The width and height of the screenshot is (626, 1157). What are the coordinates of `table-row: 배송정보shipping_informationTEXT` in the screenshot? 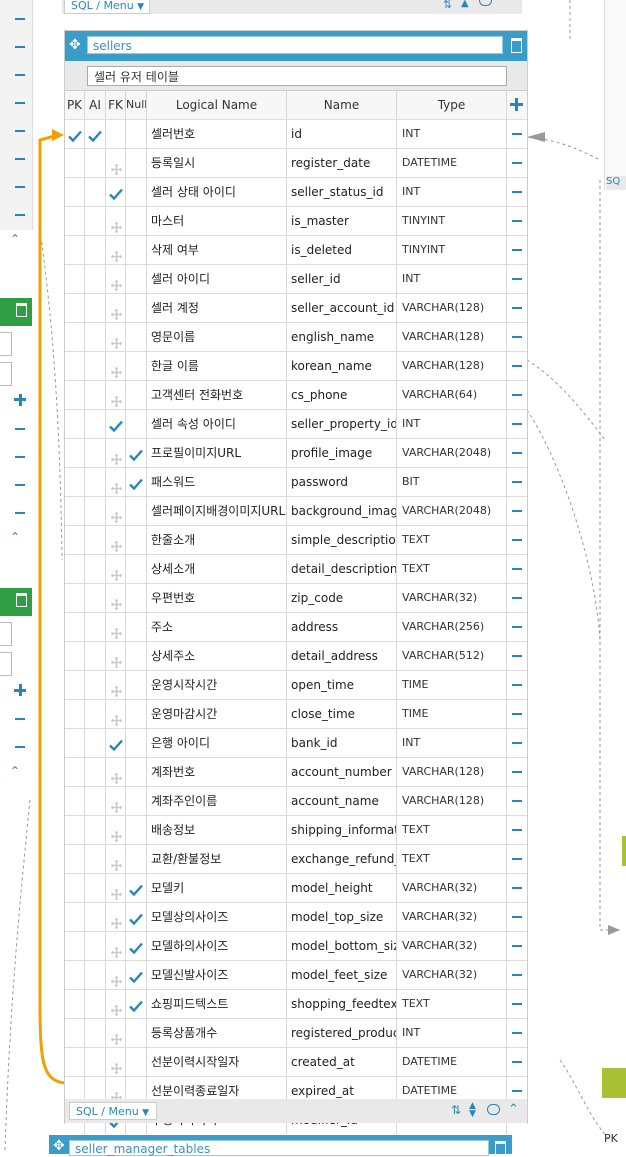 It's located at (296, 829).